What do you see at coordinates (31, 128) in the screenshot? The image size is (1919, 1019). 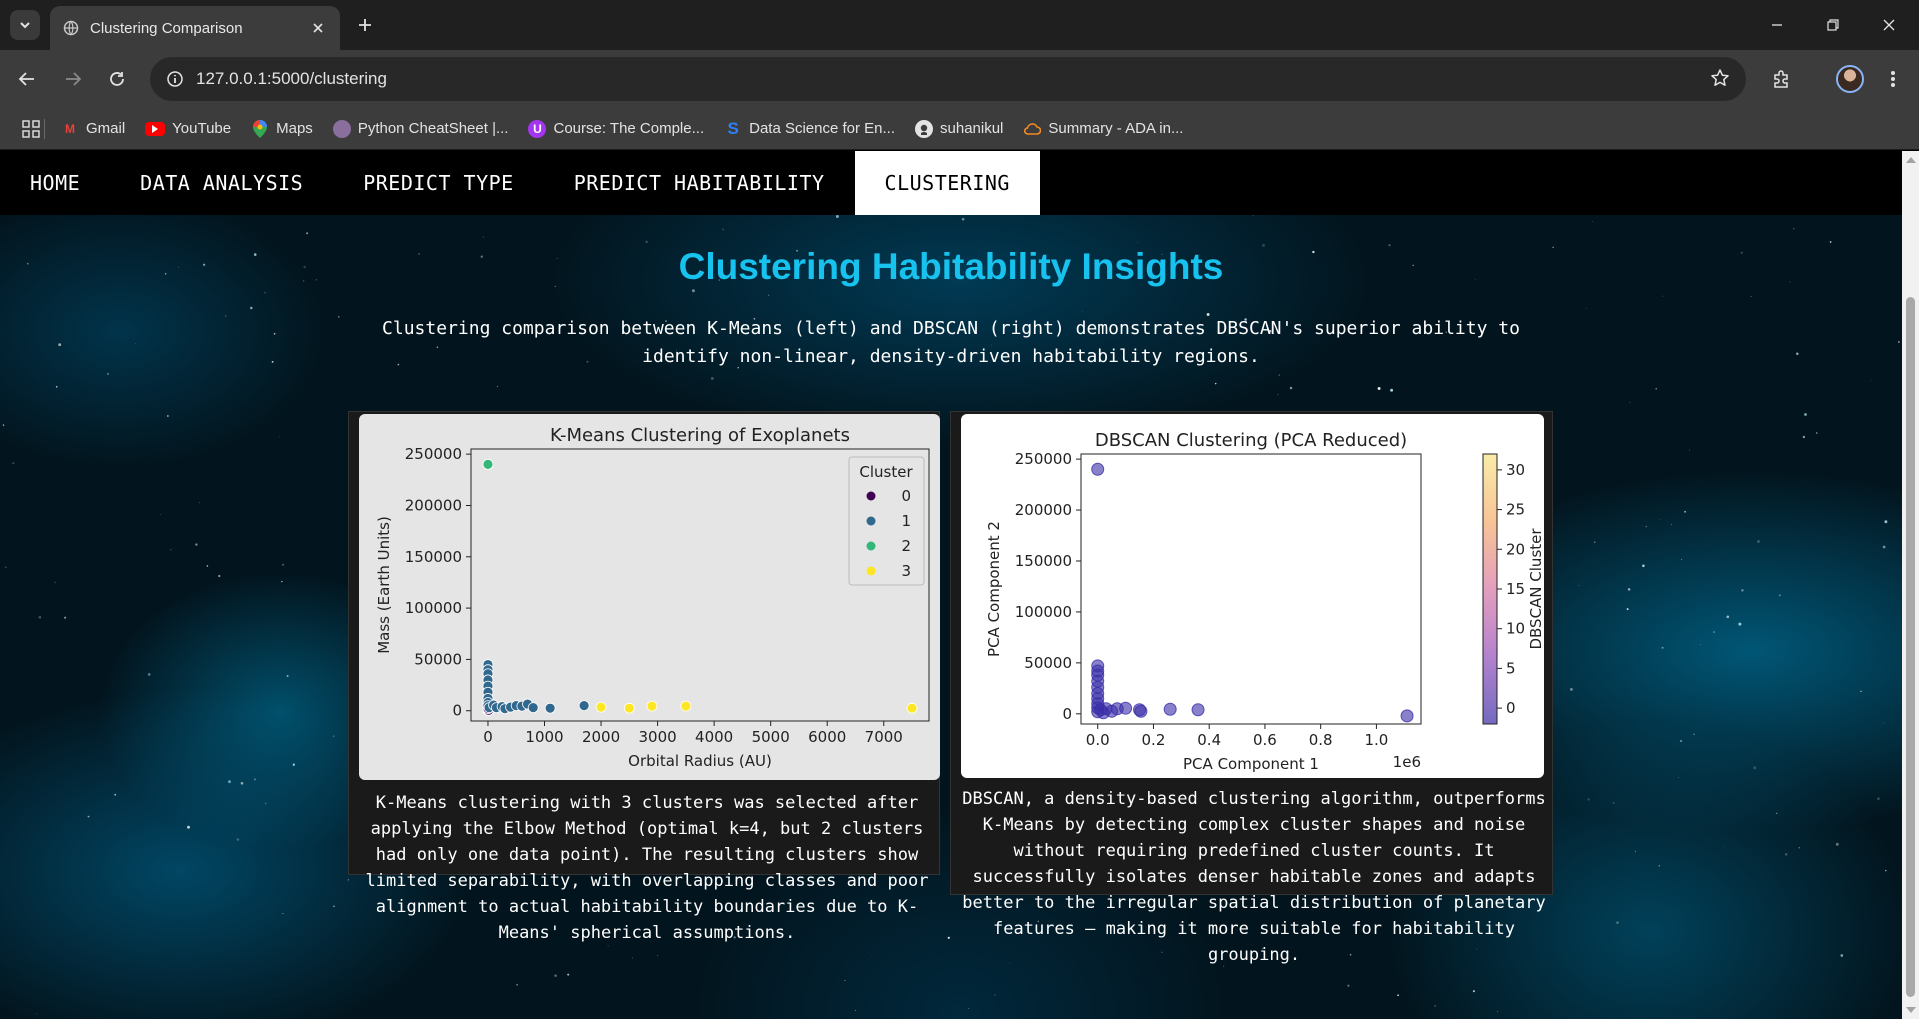 I see `apps-icon` at bounding box center [31, 128].